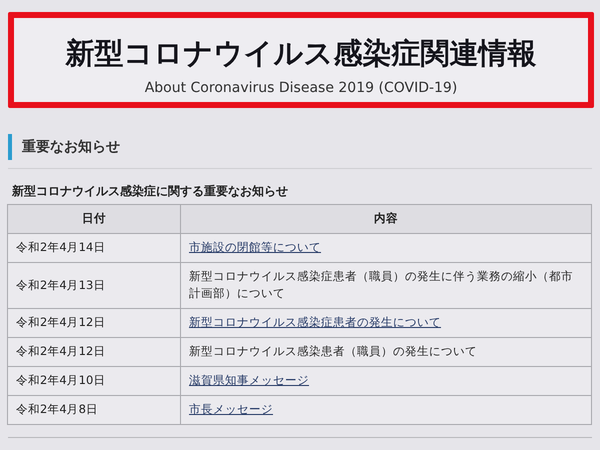 This screenshot has width=600, height=450. I want to click on date-cell: 令和2年4月13日, so click(94, 285).